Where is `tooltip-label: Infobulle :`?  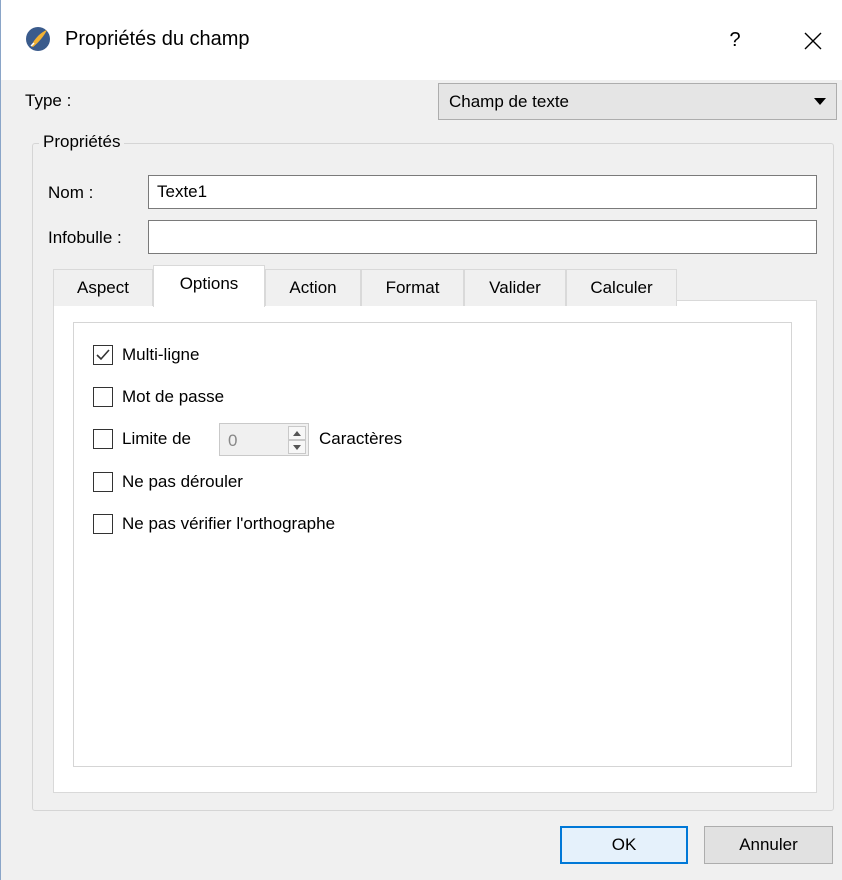
tooltip-label: Infobulle : is located at coordinates (85, 237).